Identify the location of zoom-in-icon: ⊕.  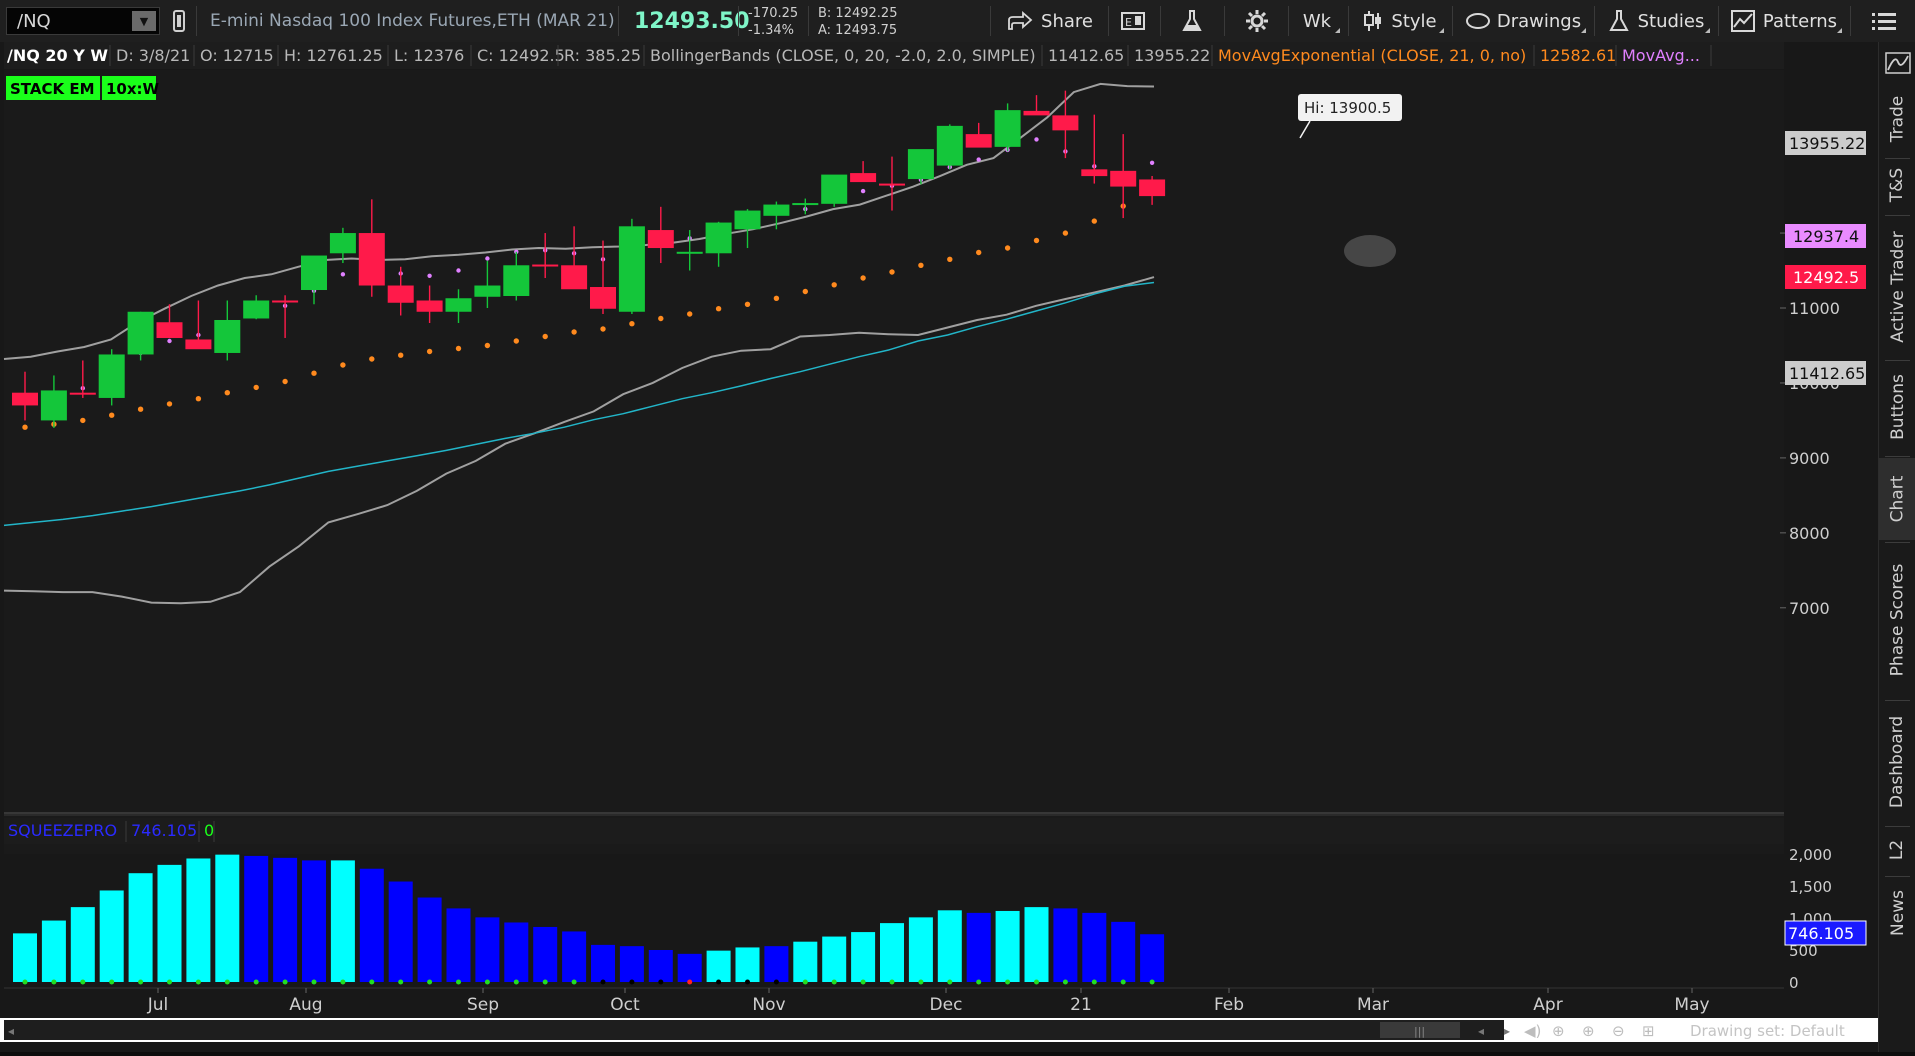
(1588, 1031).